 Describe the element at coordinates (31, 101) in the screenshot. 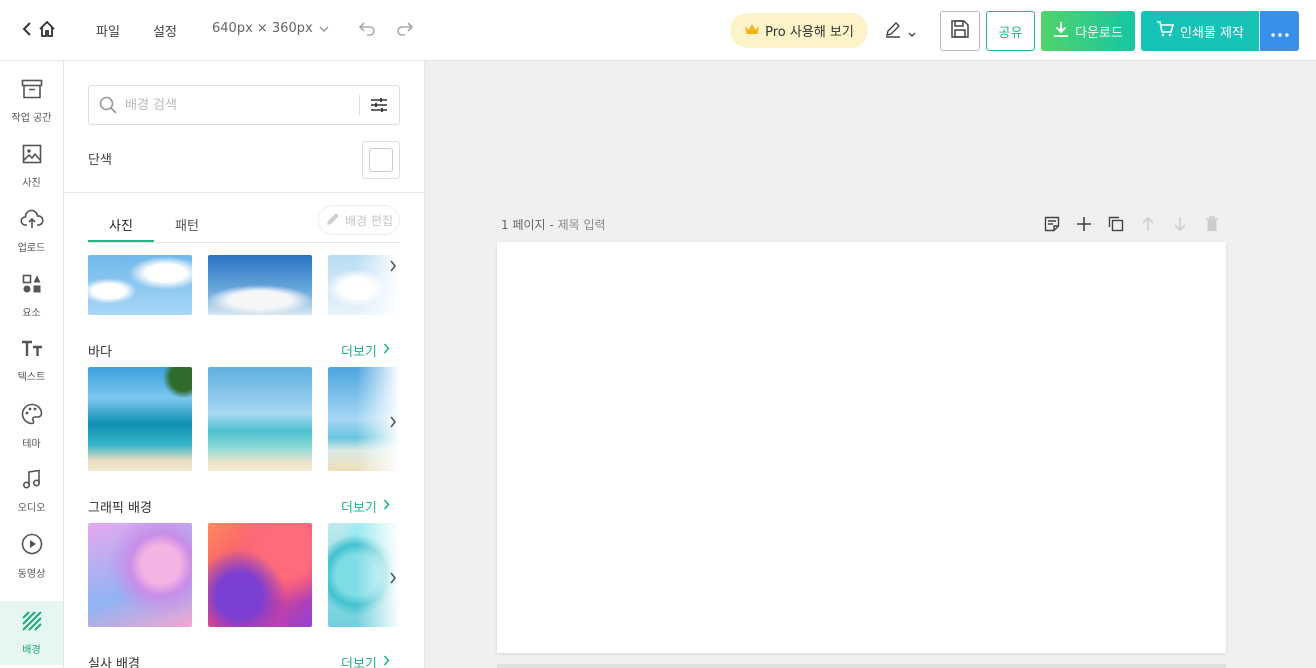

I see `rail-item-workspace: 작업 공간` at that location.